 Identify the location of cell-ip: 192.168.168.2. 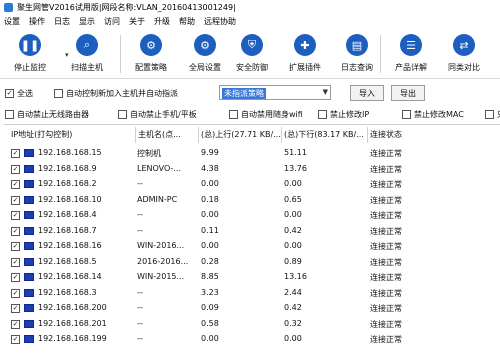
(67, 183).